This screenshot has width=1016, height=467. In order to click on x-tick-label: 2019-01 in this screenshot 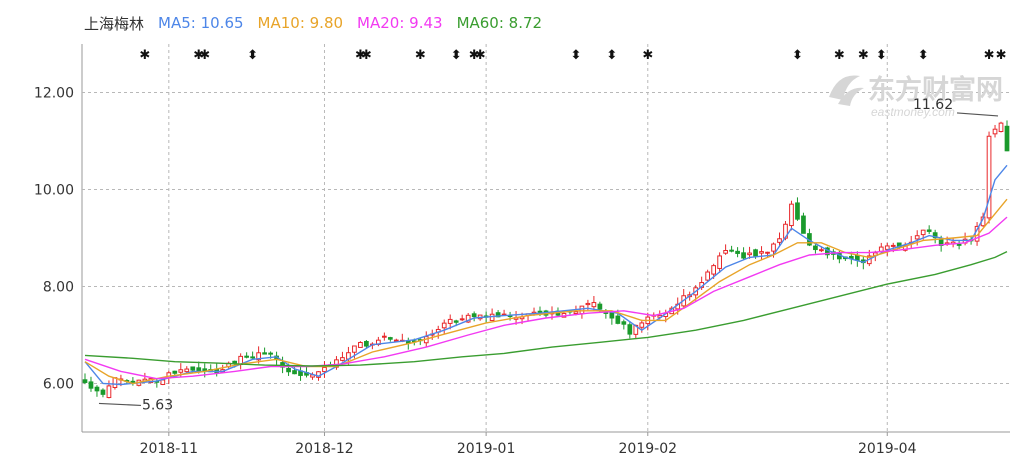, I will do `click(486, 449)`.